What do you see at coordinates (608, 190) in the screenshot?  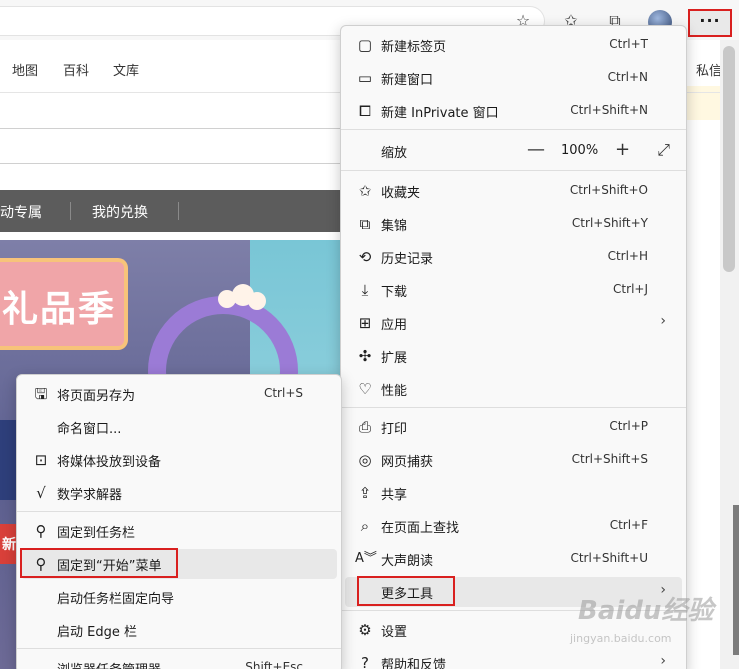 I see `menu-item-shortcut: Ctrl+Shift+O` at bounding box center [608, 190].